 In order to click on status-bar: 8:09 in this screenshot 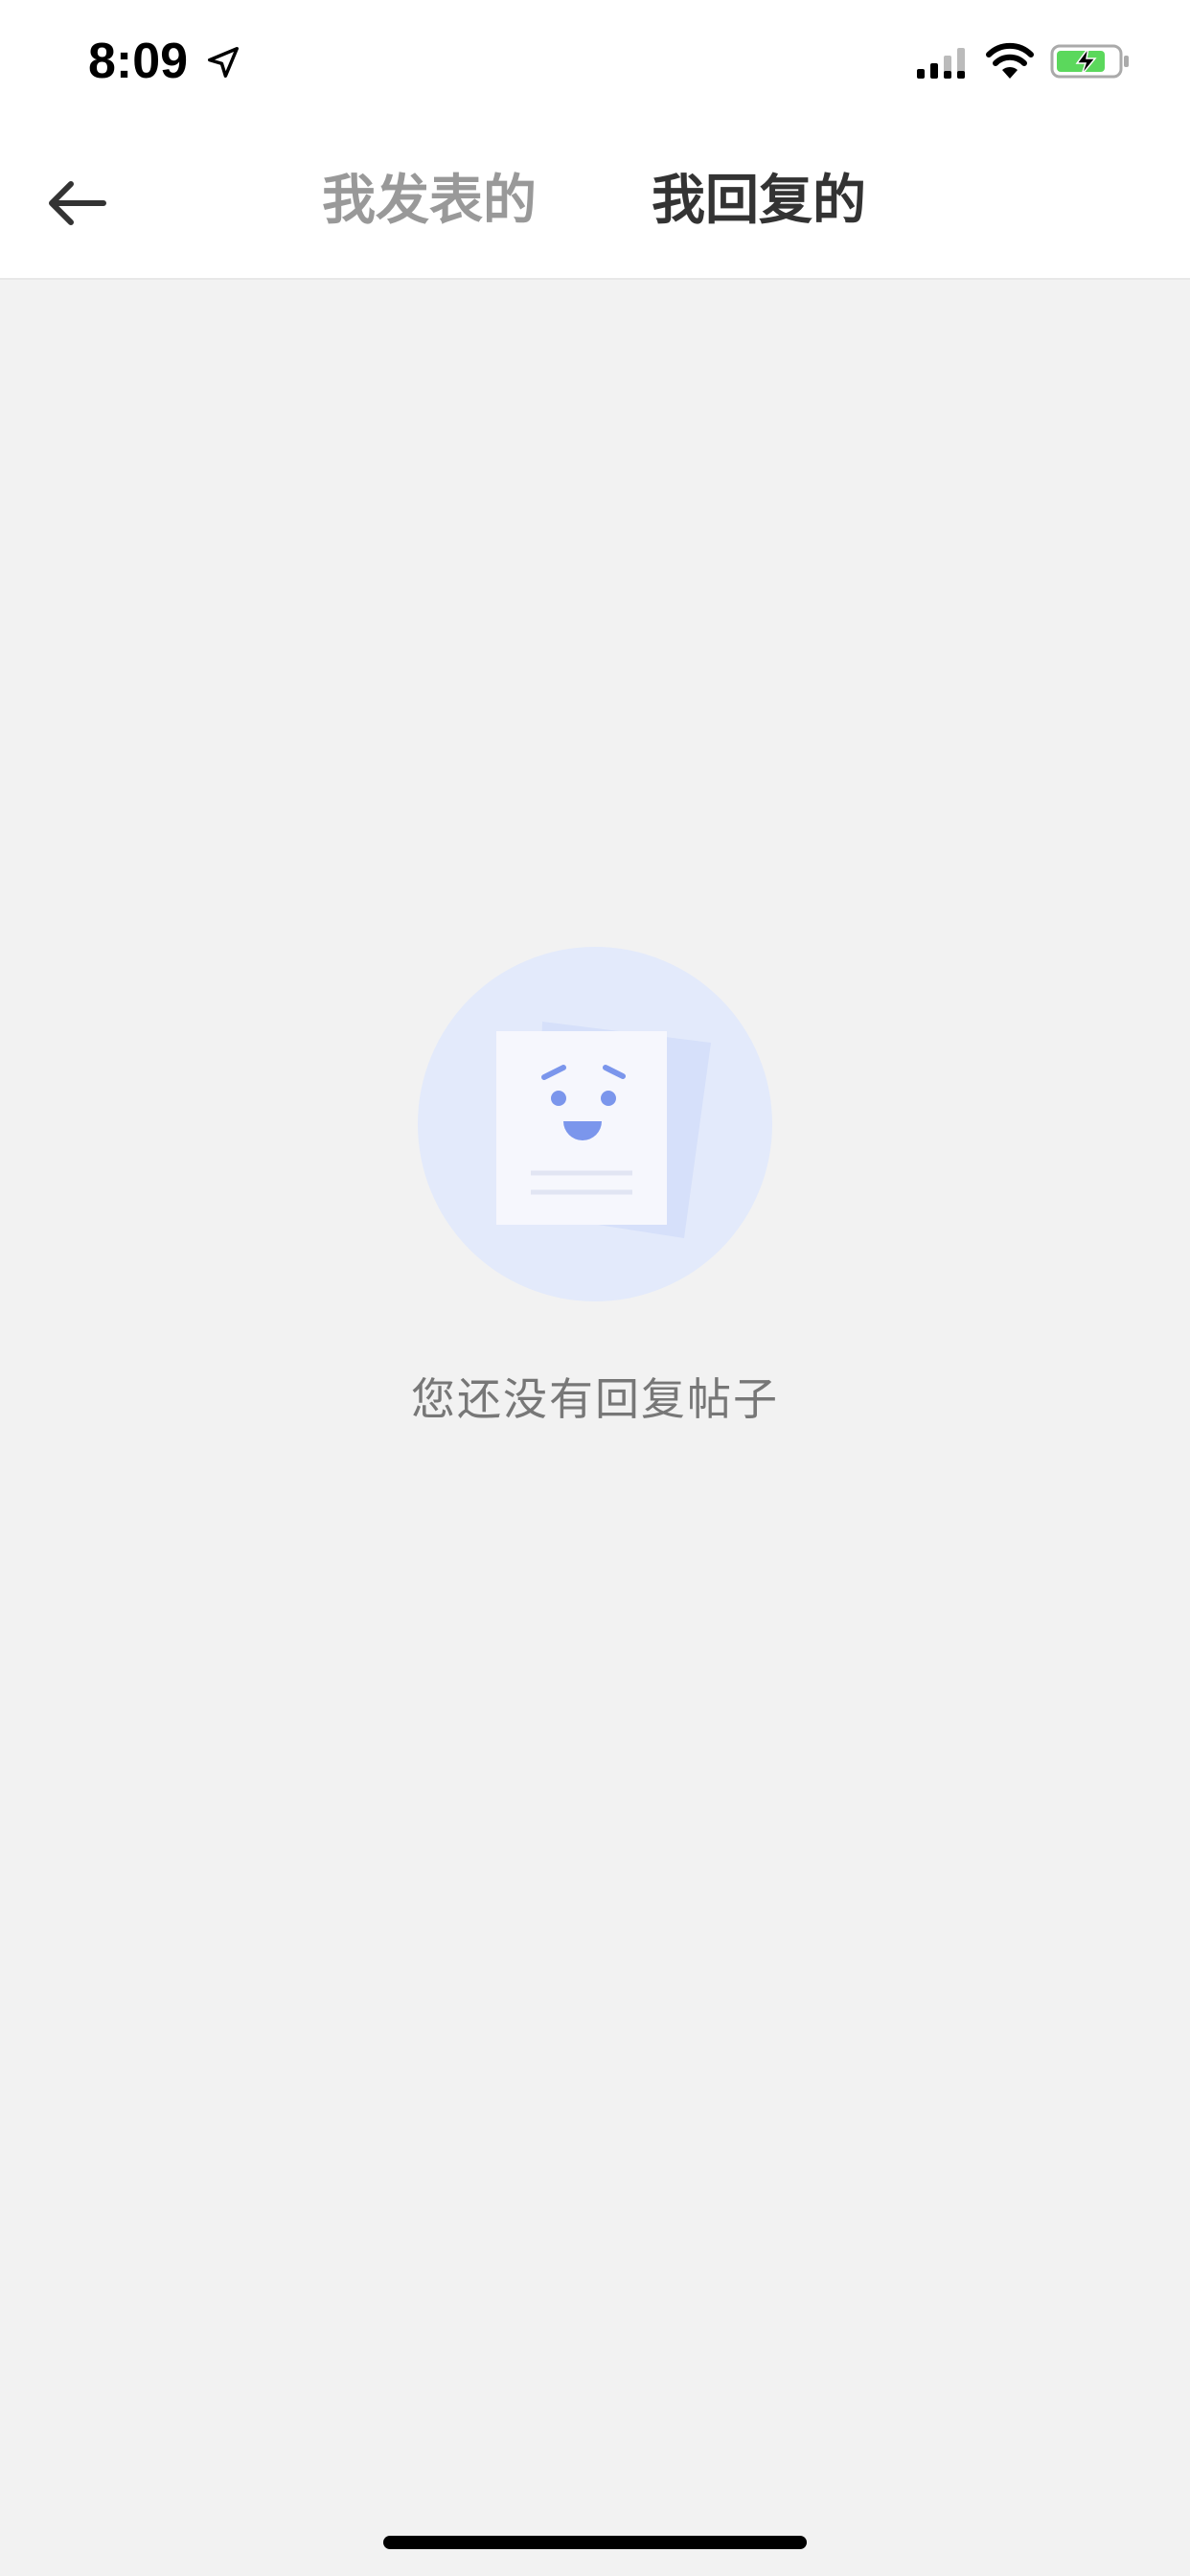, I will do `click(595, 63)`.